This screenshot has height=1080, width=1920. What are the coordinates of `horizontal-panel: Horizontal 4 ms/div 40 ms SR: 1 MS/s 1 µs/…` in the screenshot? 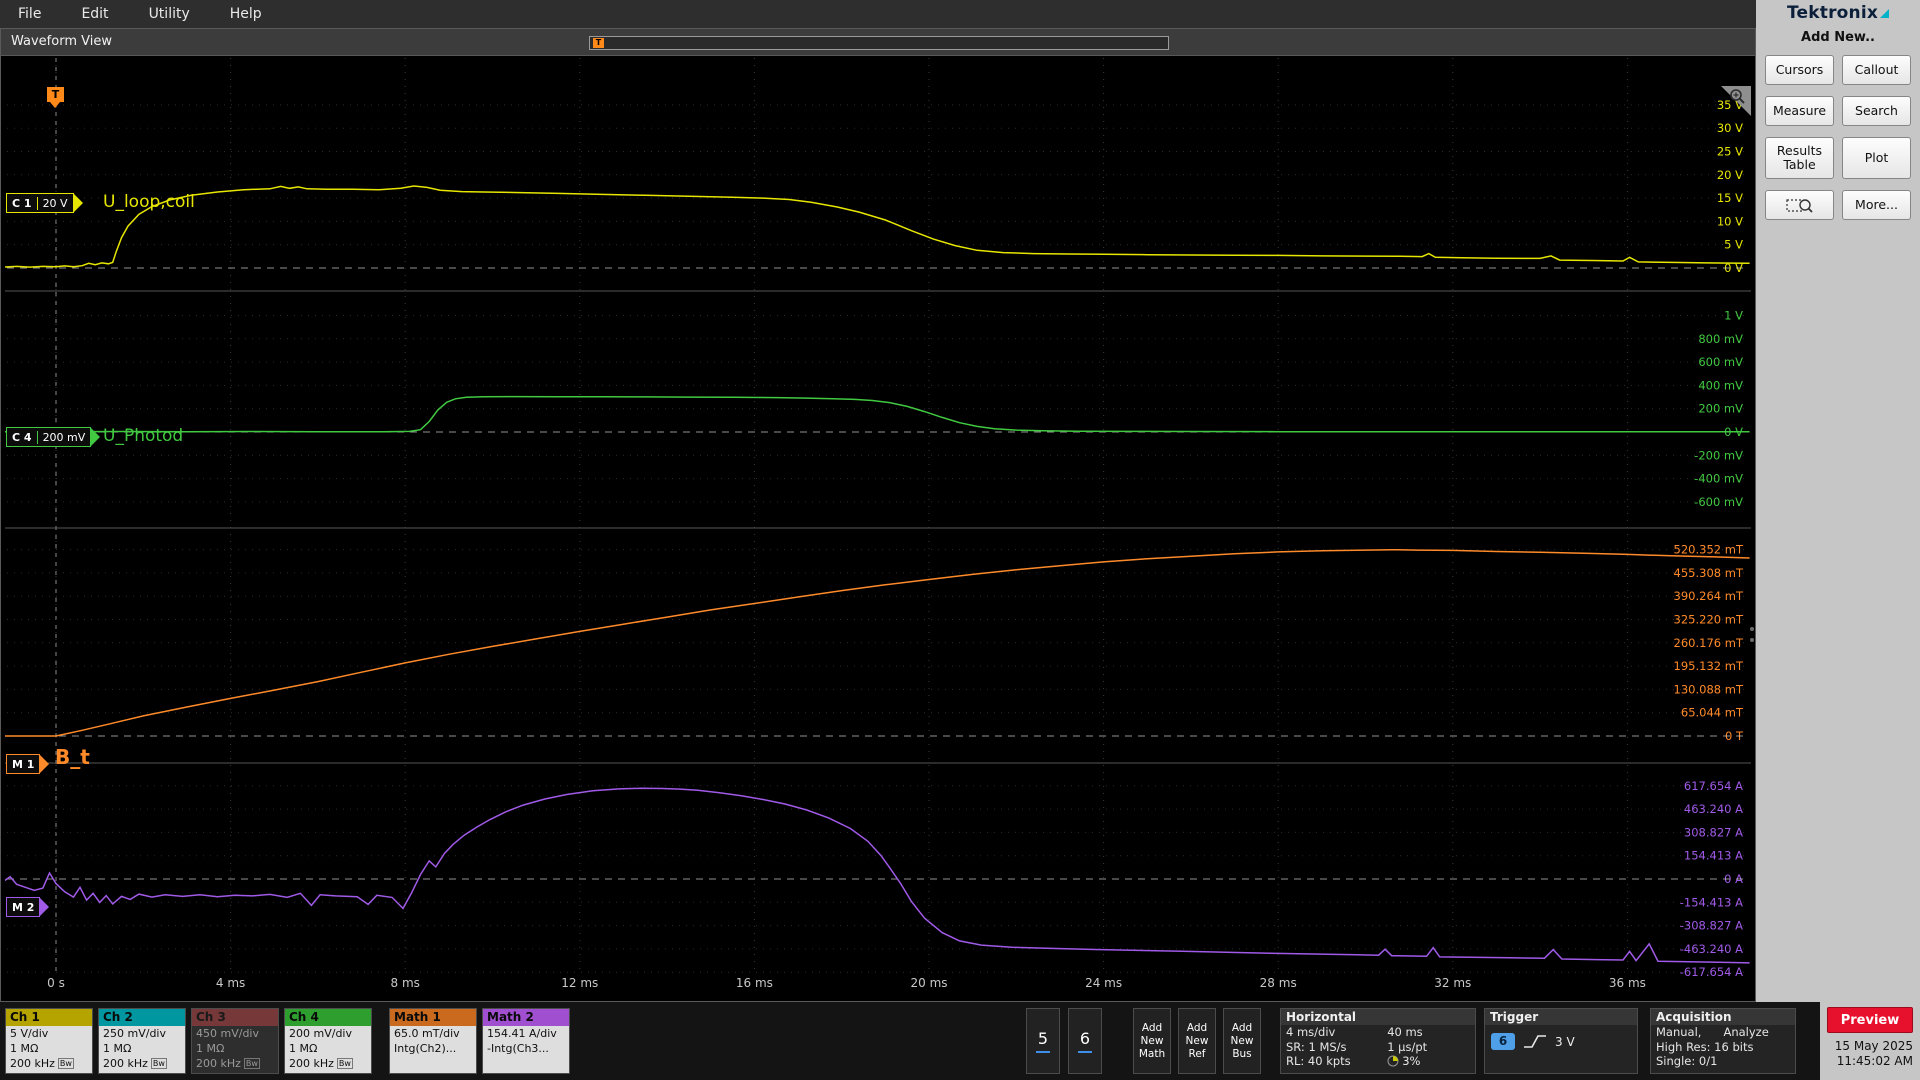 It's located at (1378, 1041).